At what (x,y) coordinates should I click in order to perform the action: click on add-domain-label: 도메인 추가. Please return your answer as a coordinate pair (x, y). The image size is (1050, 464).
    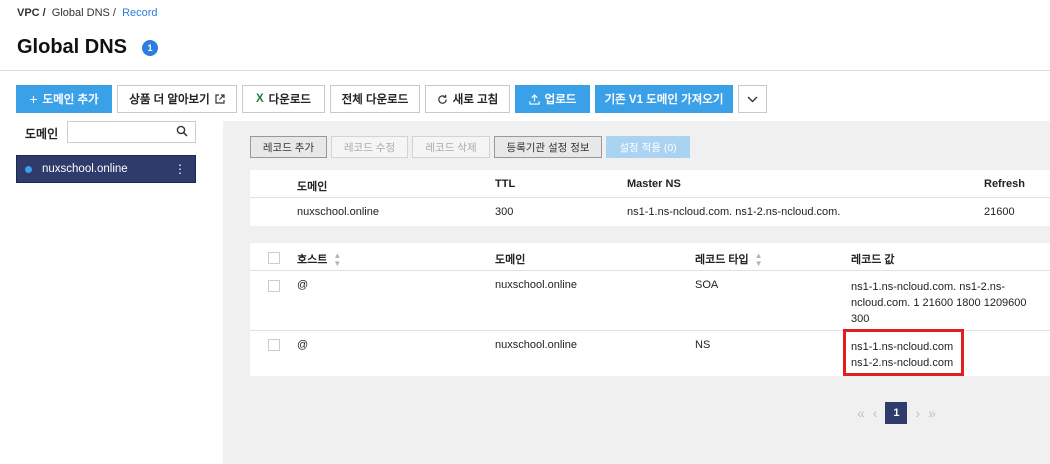
    Looking at the image, I should click on (70, 100).